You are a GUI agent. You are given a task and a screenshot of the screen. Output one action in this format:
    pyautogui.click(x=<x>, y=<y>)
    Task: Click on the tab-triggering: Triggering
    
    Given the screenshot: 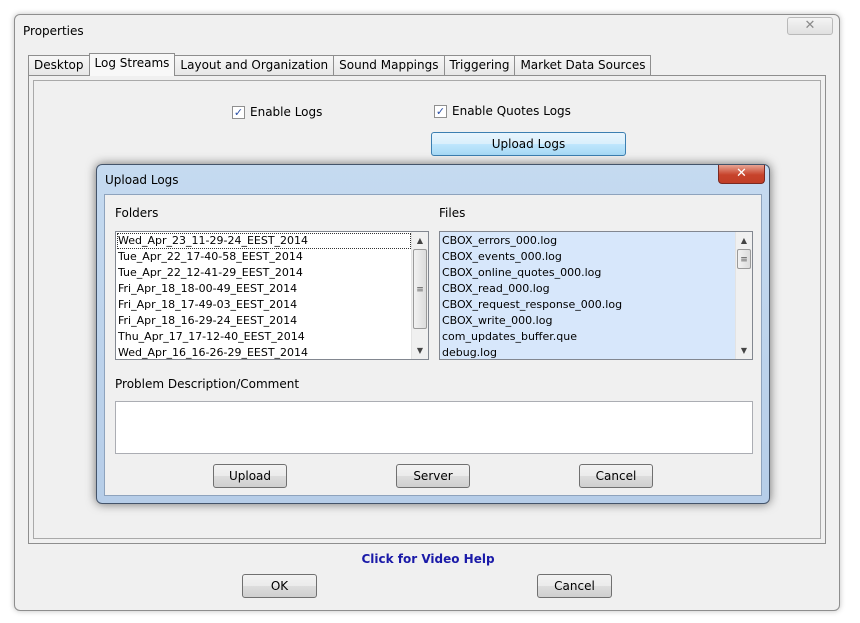 What is the action you would take?
    pyautogui.click(x=479, y=65)
    